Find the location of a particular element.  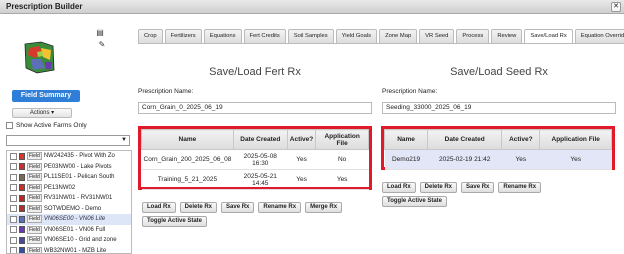

tab-item: Review is located at coordinates (506, 36).